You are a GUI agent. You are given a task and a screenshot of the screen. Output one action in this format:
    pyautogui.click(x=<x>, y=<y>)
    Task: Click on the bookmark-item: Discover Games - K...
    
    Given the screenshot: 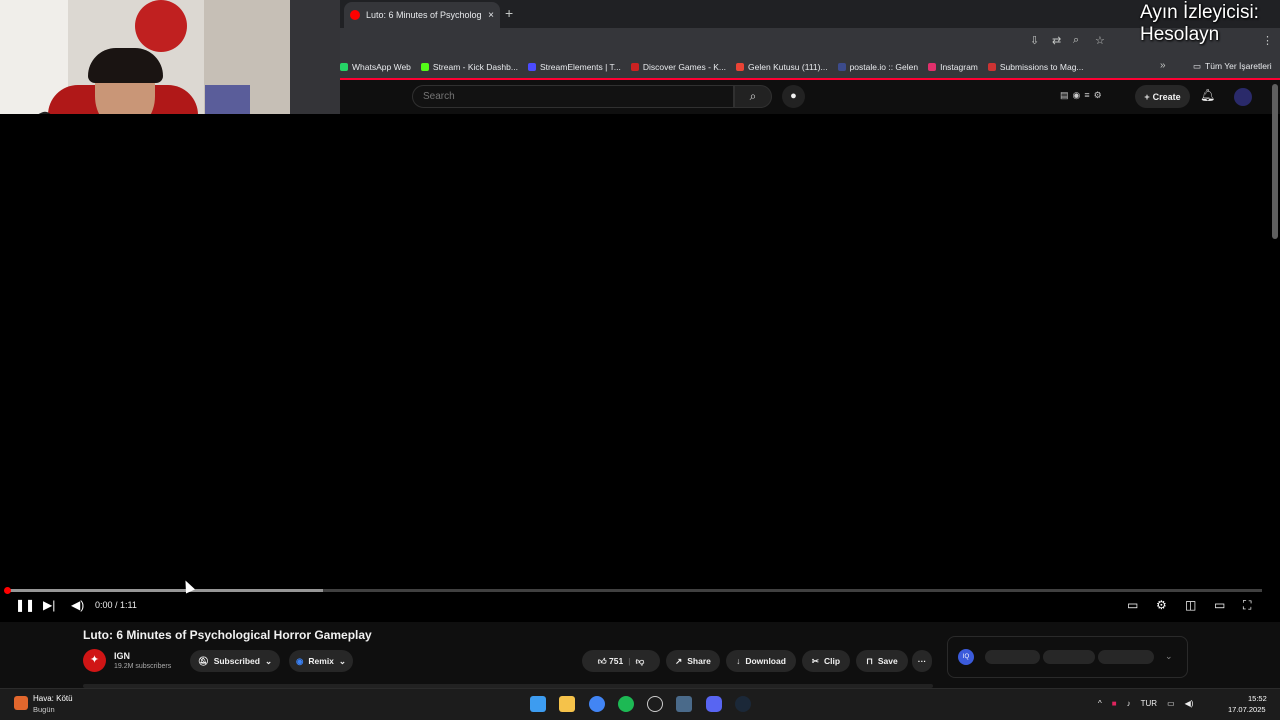 What is the action you would take?
    pyautogui.click(x=678, y=67)
    